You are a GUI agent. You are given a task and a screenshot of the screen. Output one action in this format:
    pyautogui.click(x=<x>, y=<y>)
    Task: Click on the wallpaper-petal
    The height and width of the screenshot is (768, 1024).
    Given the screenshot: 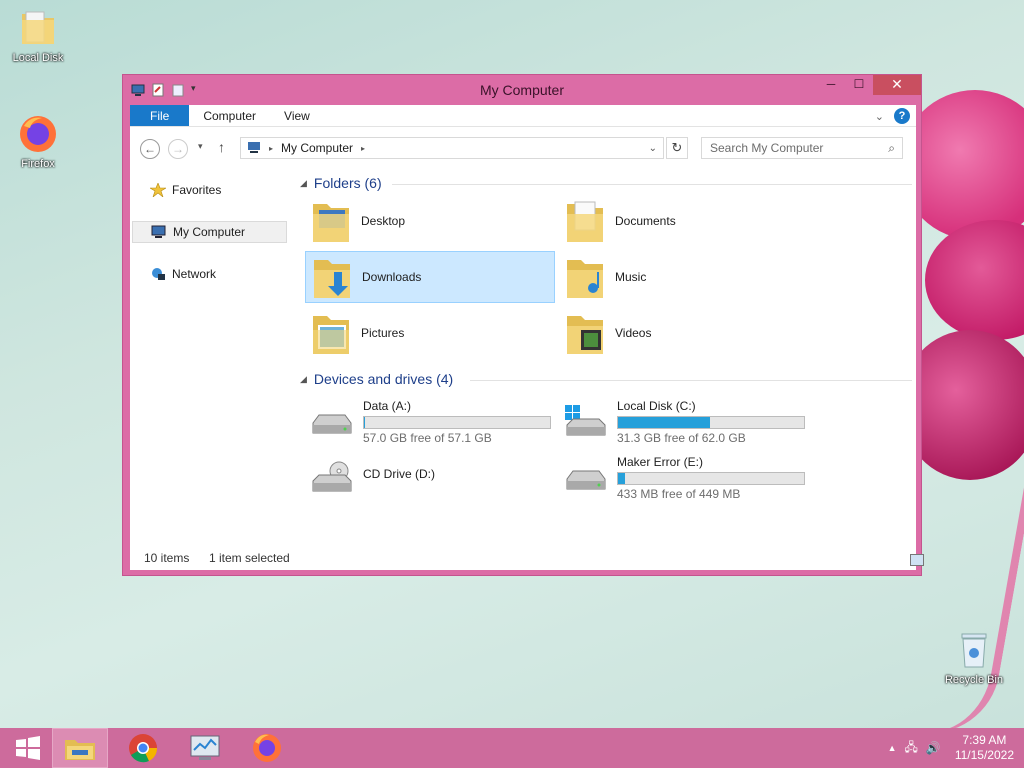 What is the action you would take?
    pyautogui.click(x=974, y=280)
    